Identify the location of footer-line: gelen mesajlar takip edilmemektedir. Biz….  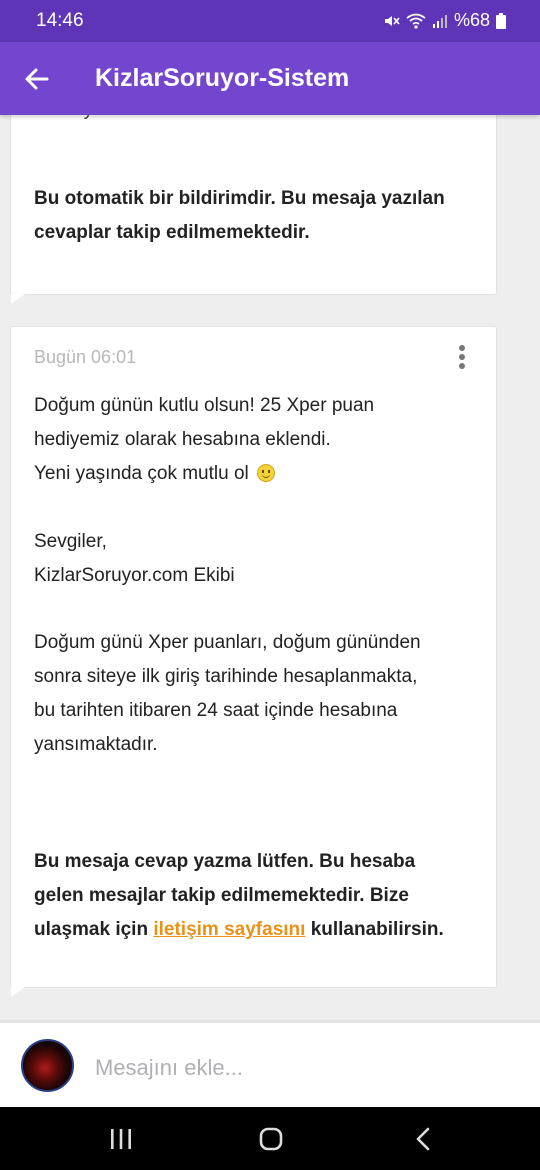
(221, 895).